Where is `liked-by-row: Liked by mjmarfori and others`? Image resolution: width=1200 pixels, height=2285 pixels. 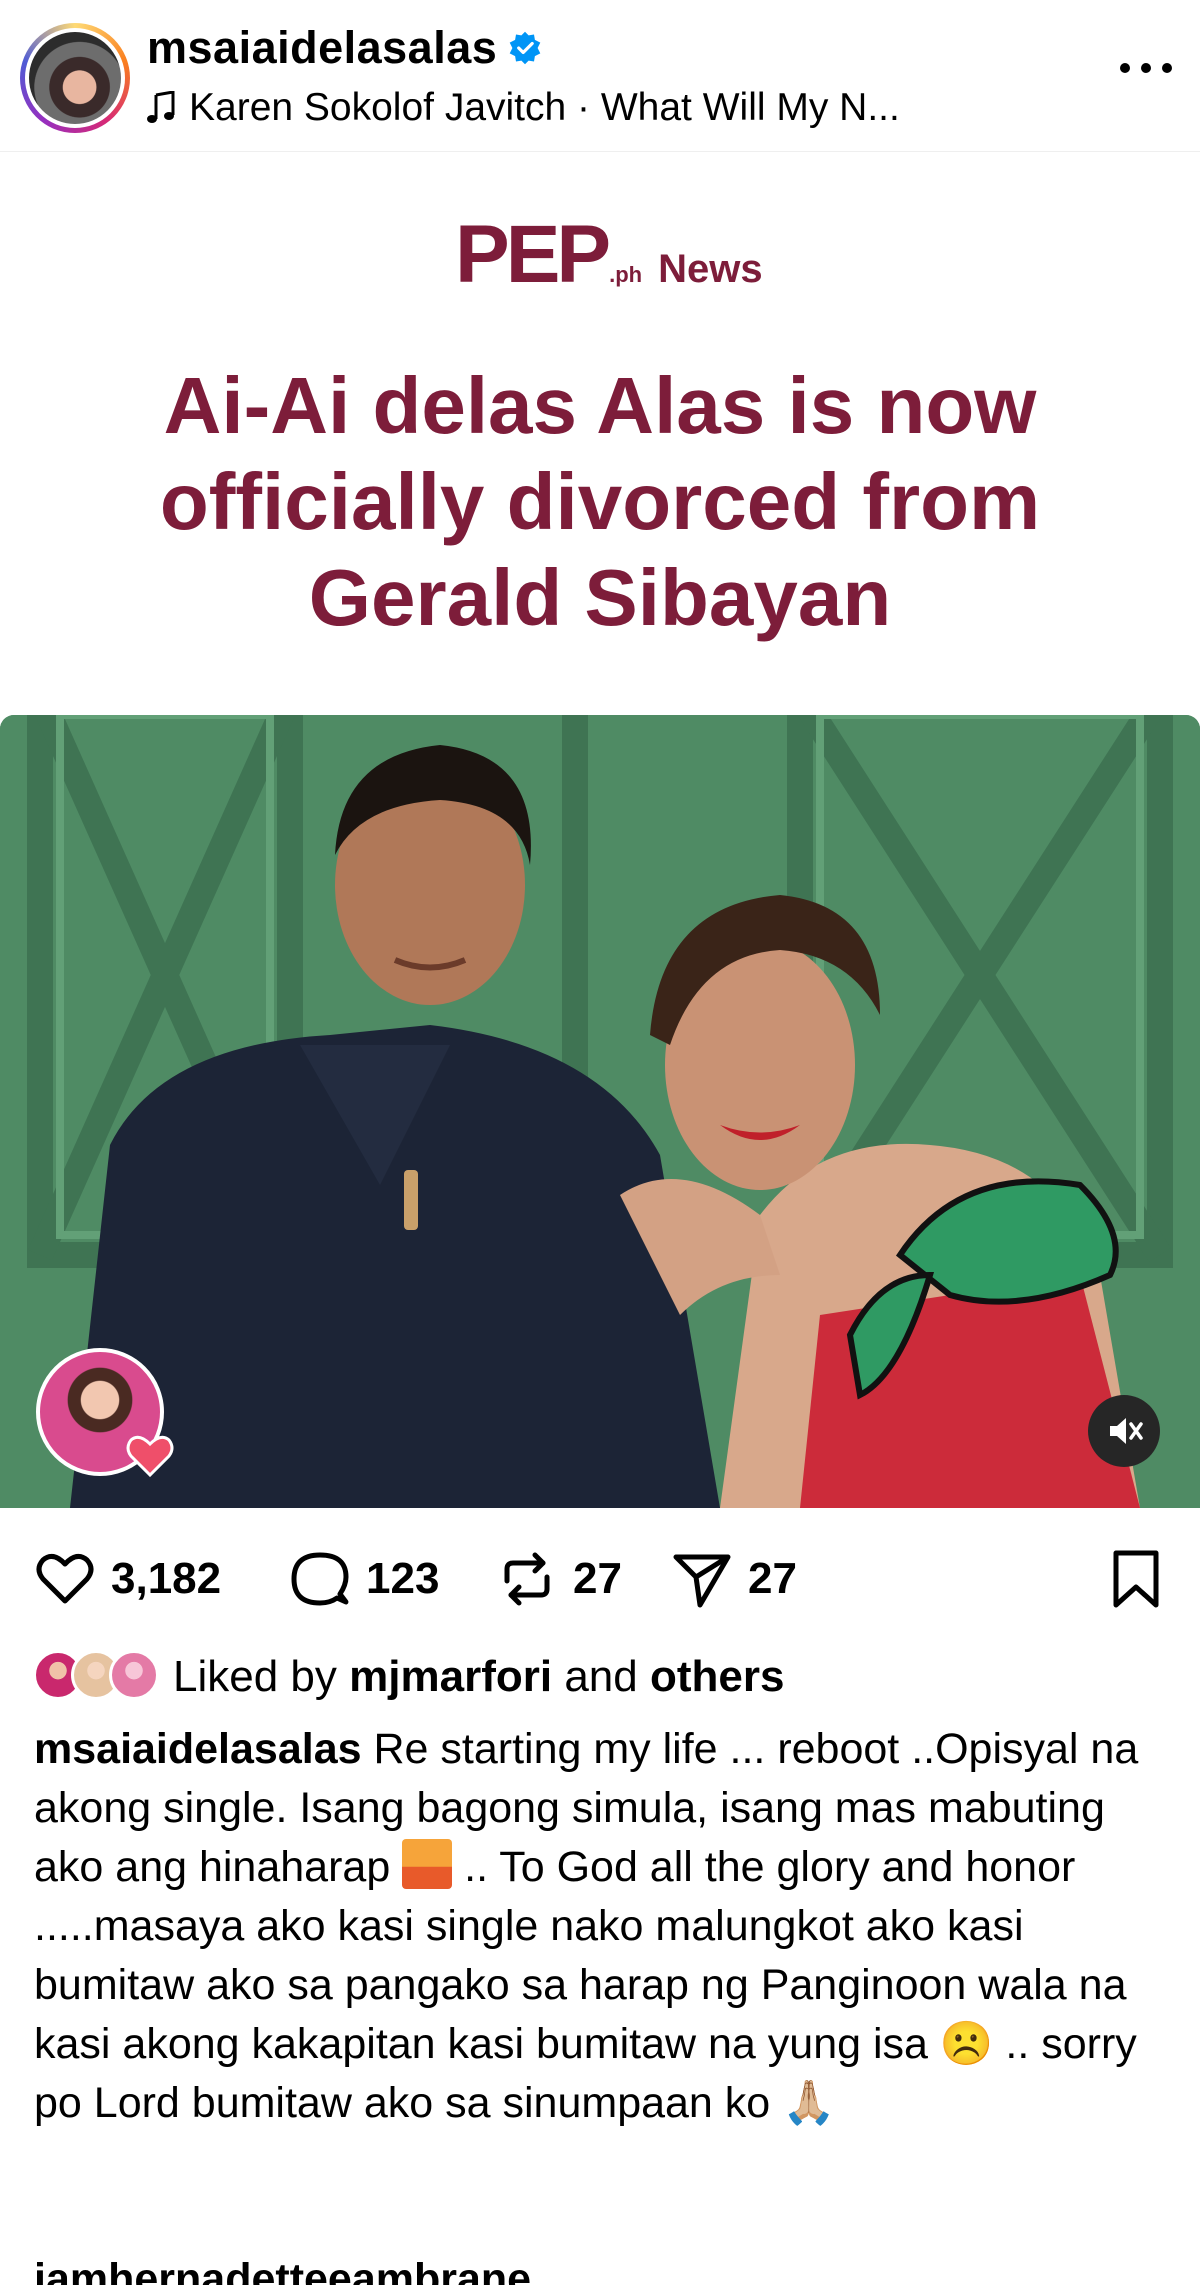
liked-by-row: Liked by mjmarfori and others is located at coordinates (408, 1677).